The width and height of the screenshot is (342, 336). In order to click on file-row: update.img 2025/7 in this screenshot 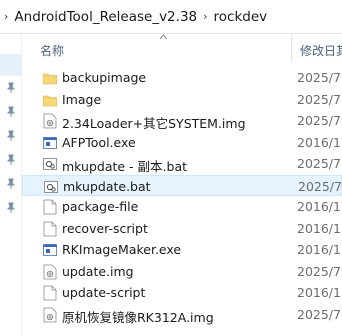, I will do `click(182, 272)`.